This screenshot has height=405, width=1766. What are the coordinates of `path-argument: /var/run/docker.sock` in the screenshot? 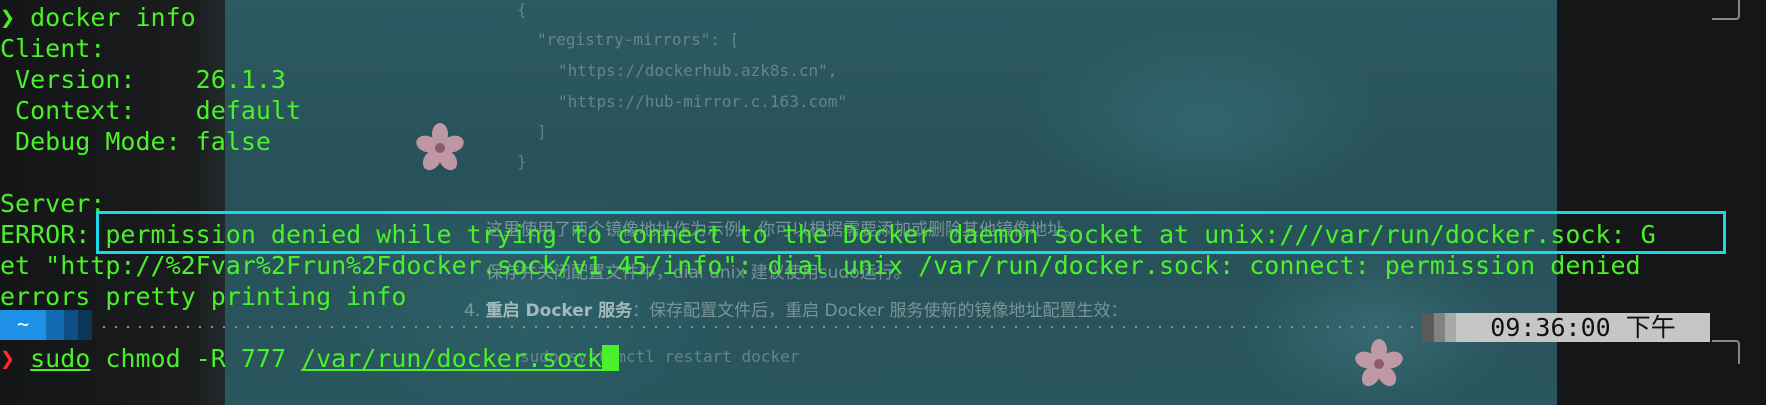 It's located at (452, 358).